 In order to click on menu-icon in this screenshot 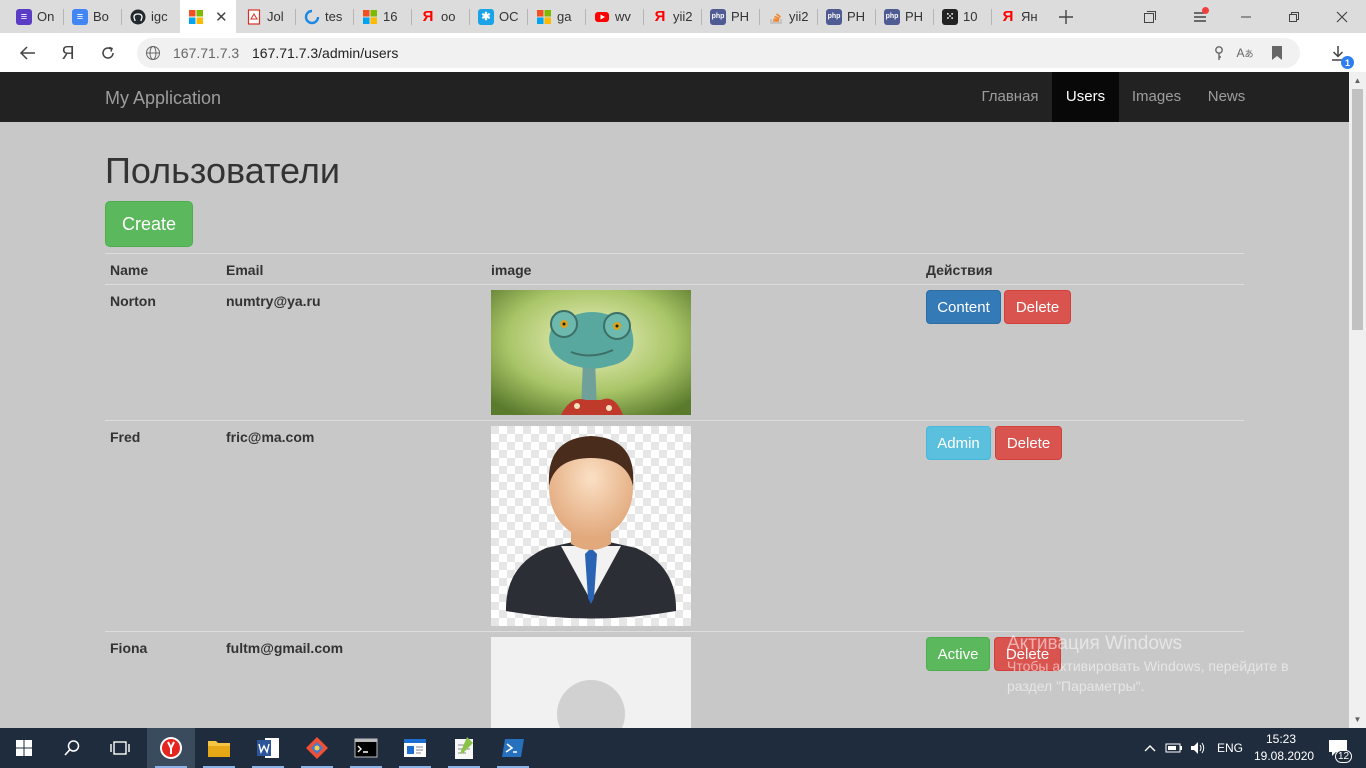, I will do `click(1200, 16)`.